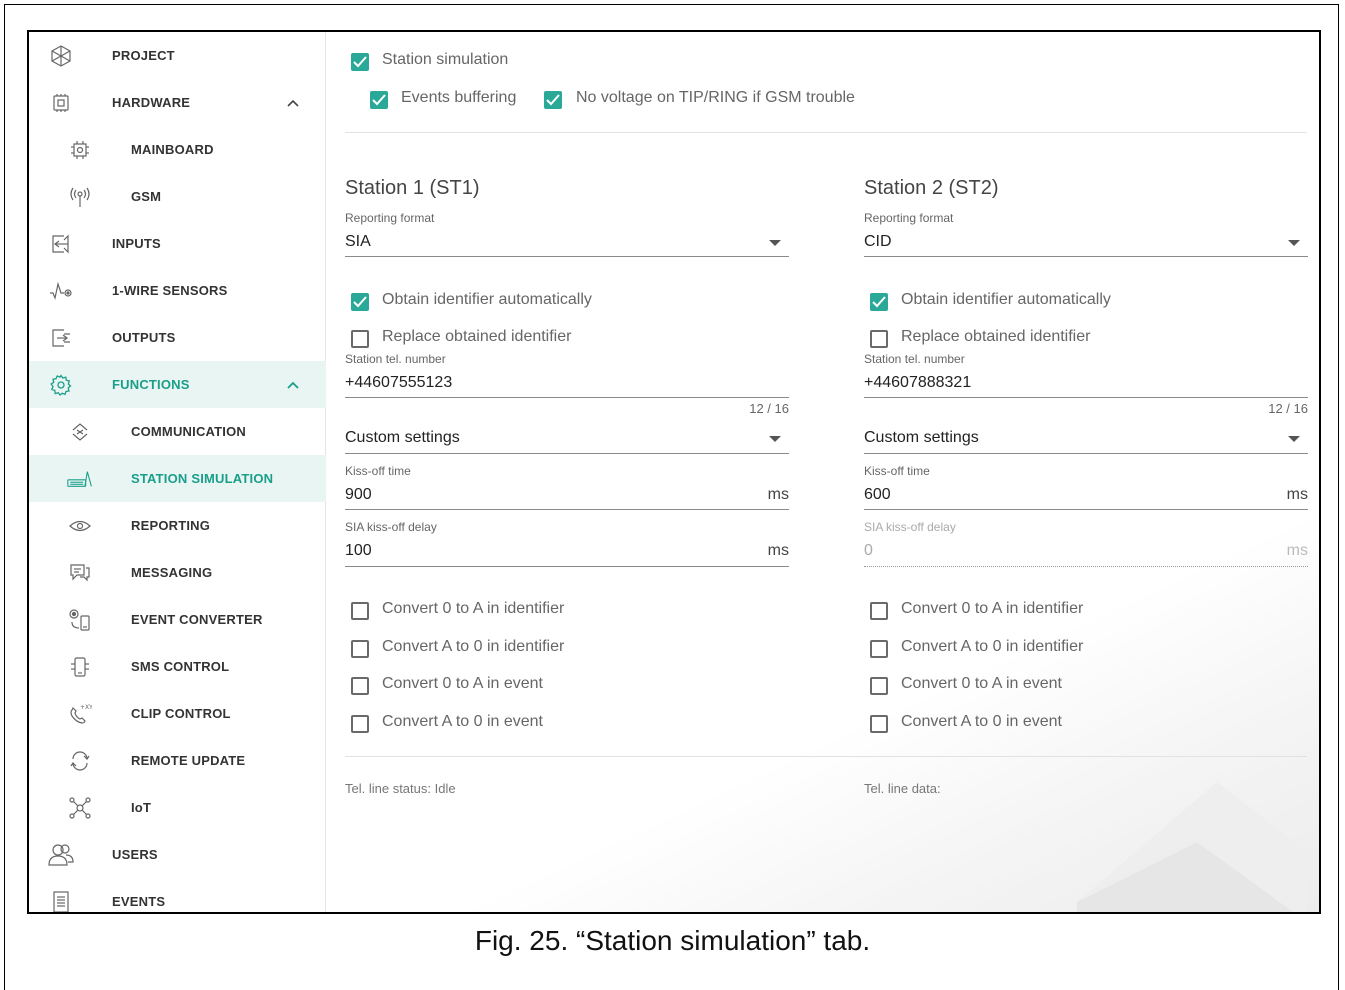 This screenshot has height=990, width=1345. What do you see at coordinates (567, 438) in the screenshot?
I see `station-1-settings-select: Custom settings` at bounding box center [567, 438].